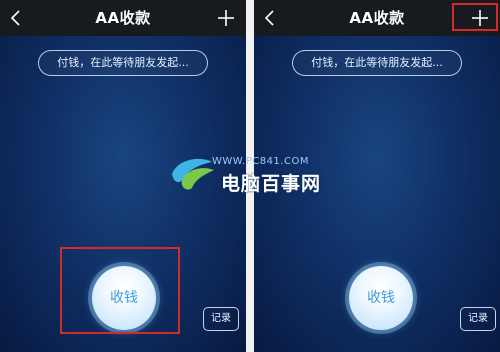 The image size is (500, 352). What do you see at coordinates (250, 176) in the screenshot?
I see `screen-divider` at bounding box center [250, 176].